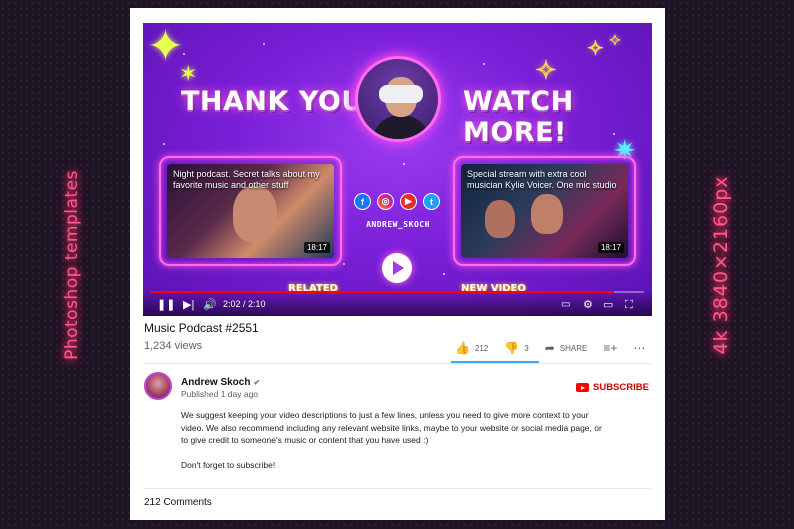 This screenshot has width=794, height=529. I want to click on social-links: f ◎ ▶ t, so click(397, 201).